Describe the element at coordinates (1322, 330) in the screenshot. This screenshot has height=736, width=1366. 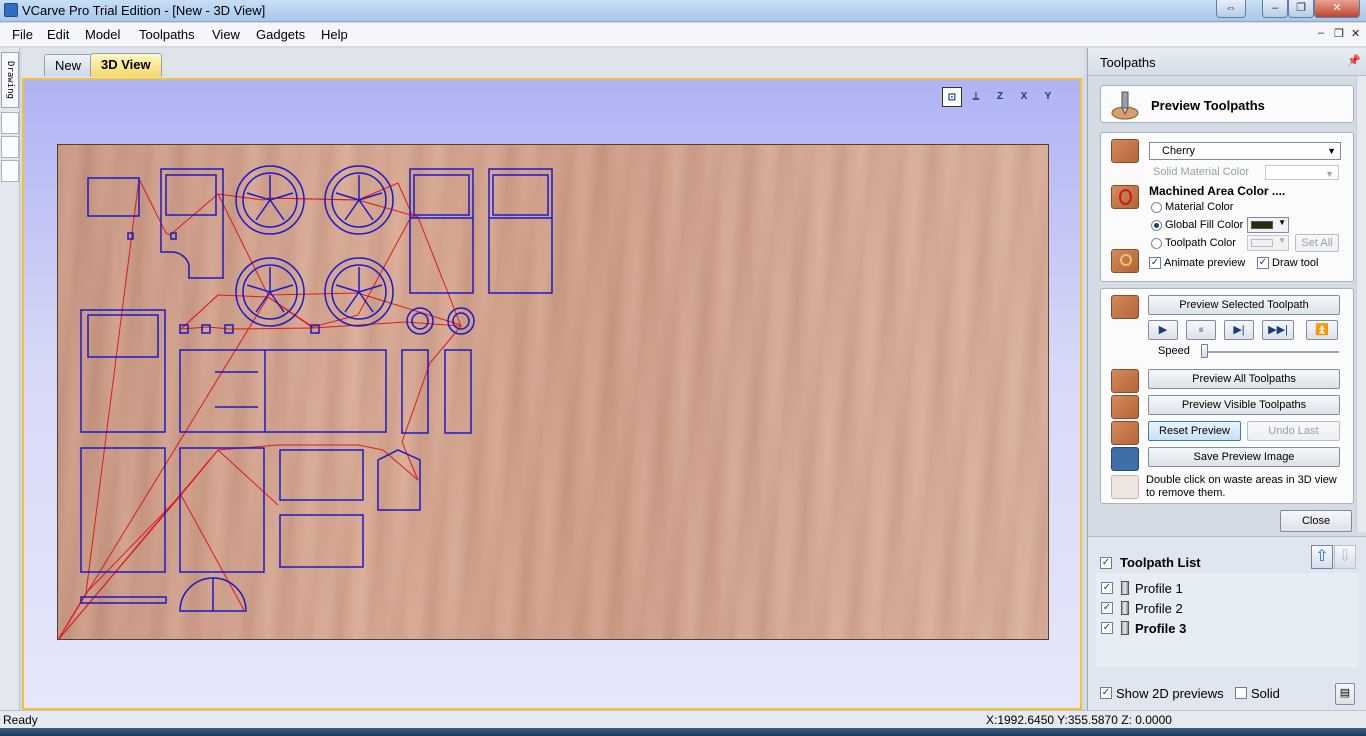
I see `go-to-top-button: ⏫` at that location.